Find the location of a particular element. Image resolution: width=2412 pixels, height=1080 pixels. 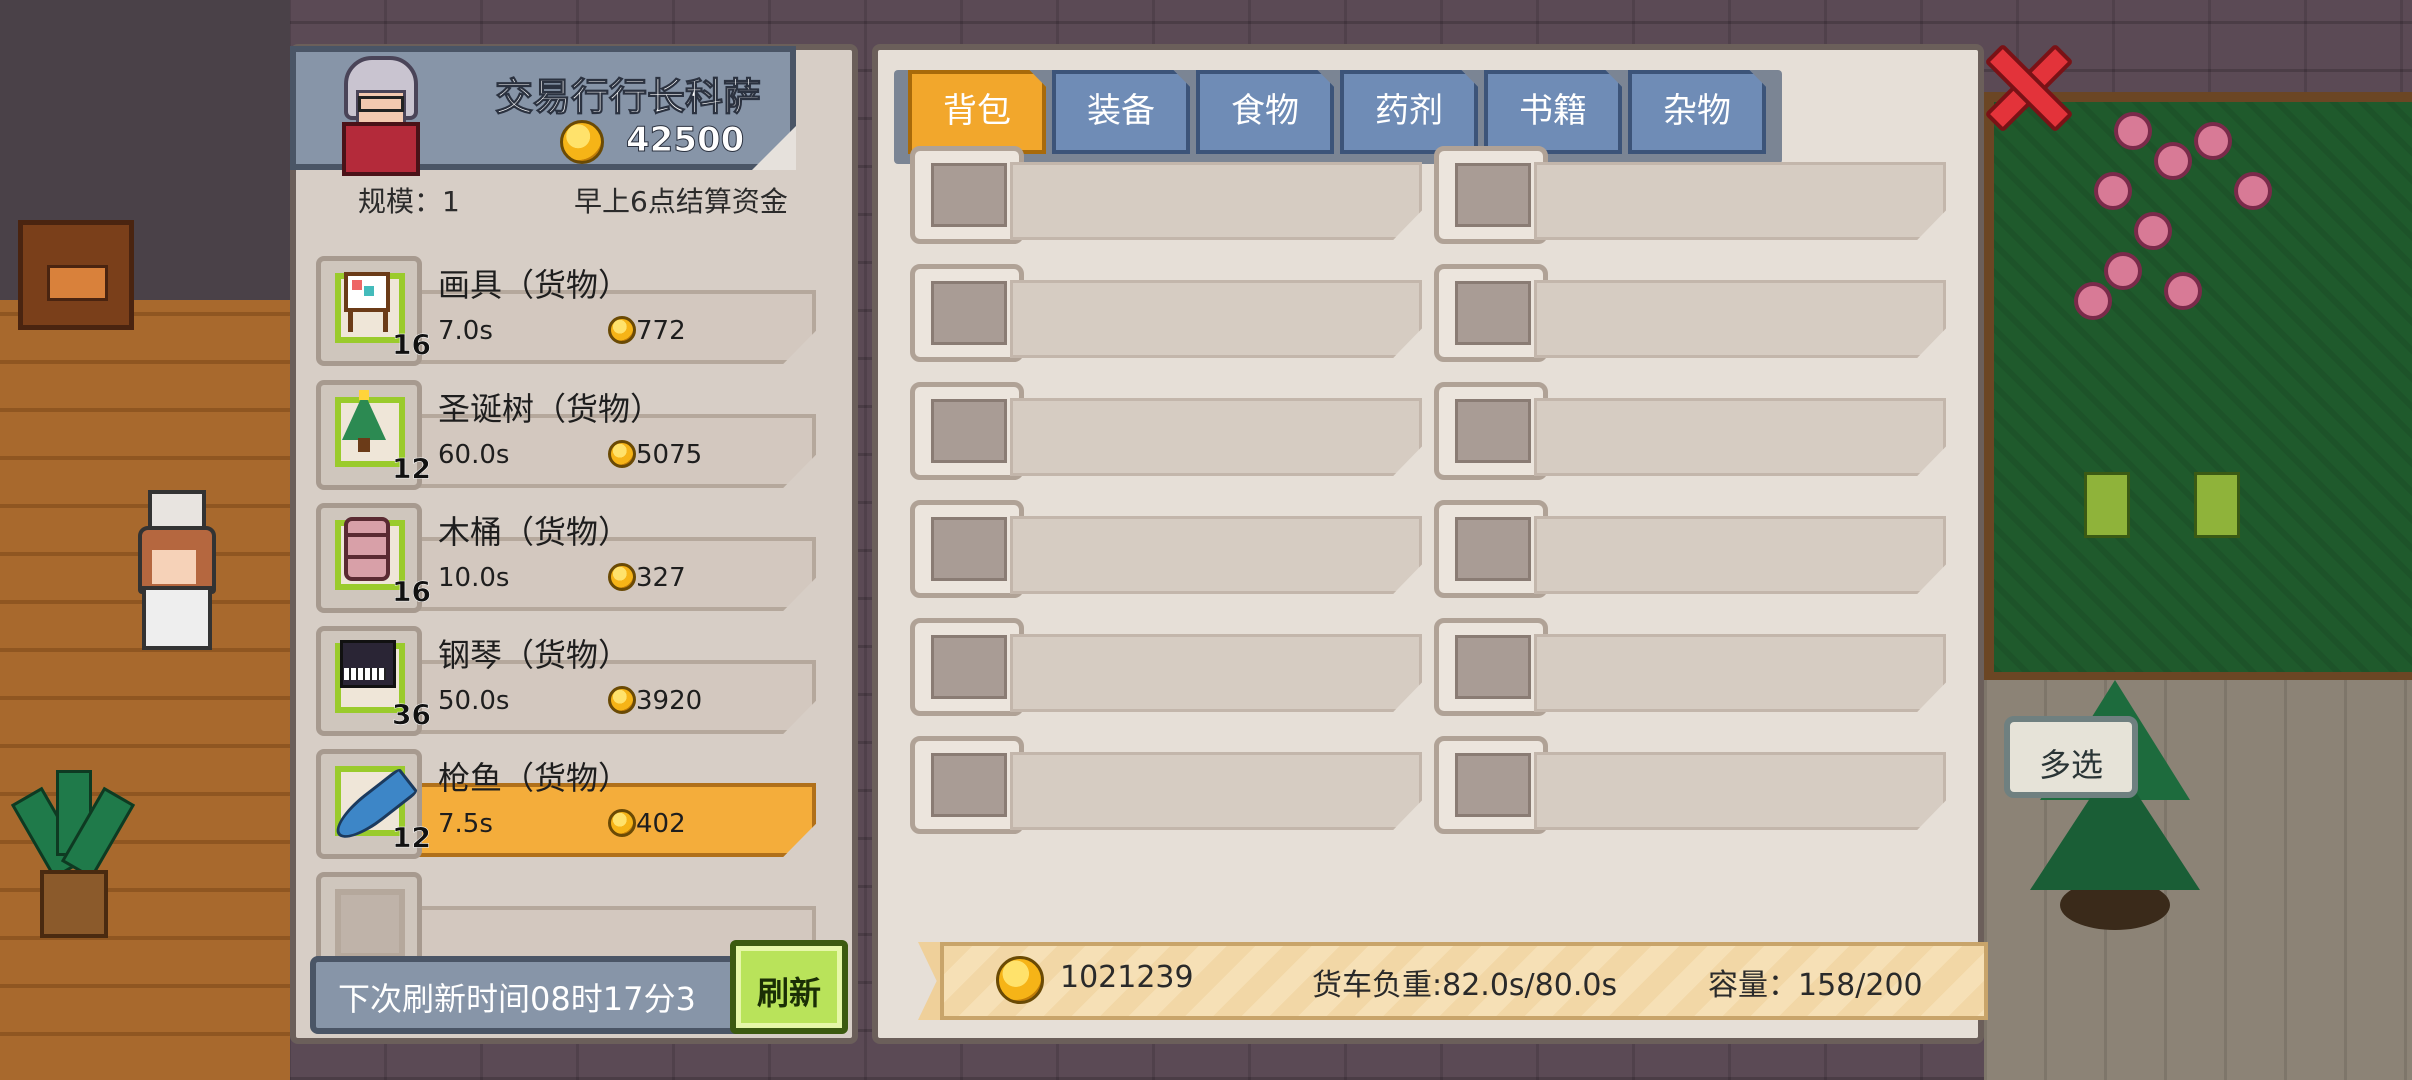

multi-select-button: 多选 is located at coordinates (2071, 757).